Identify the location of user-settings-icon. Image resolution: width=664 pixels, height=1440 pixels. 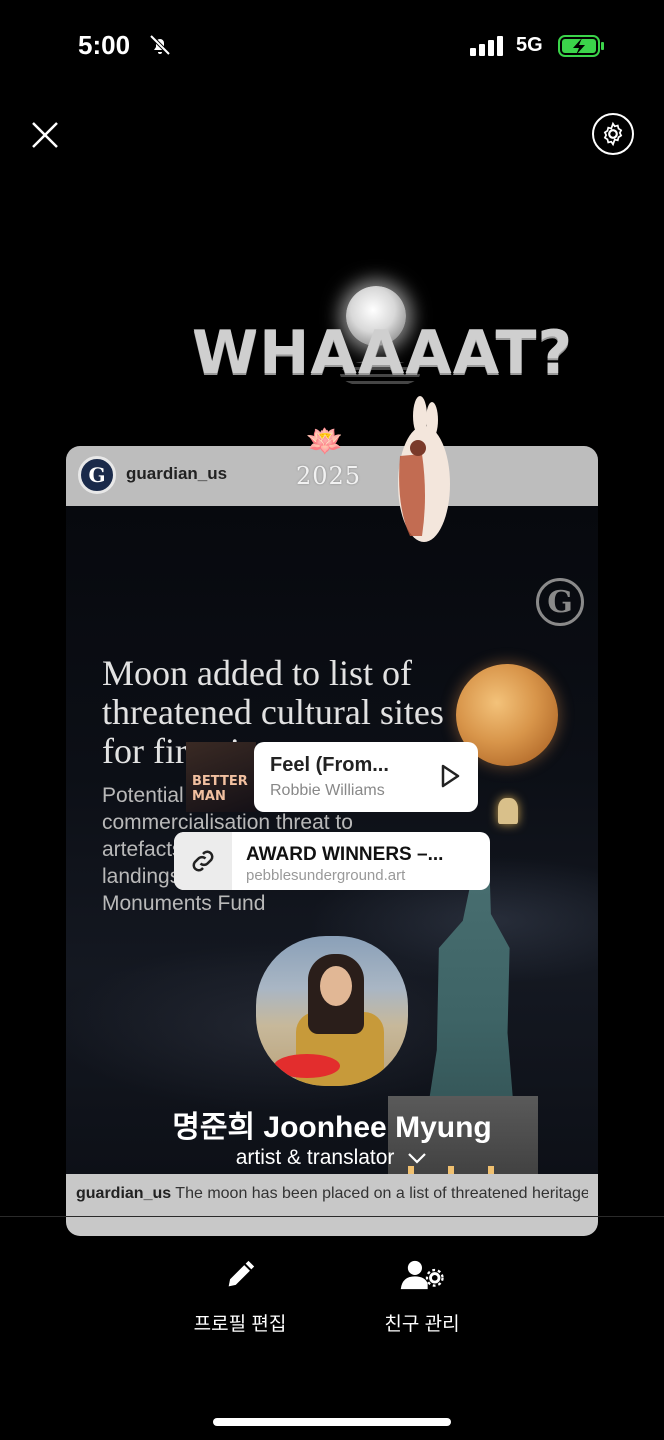
(422, 1275).